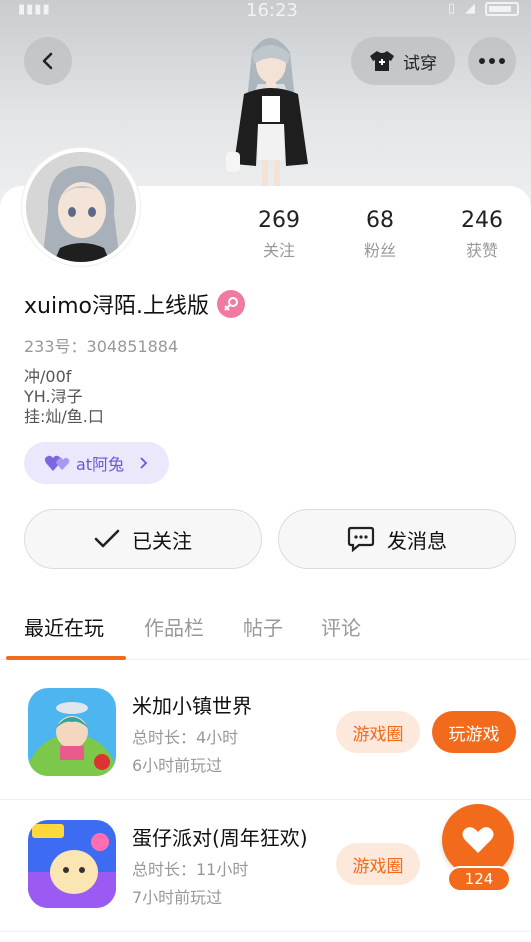 The width and height of the screenshot is (531, 942). What do you see at coordinates (53, 396) in the screenshot?
I see `bio-line: YH.浔子` at bounding box center [53, 396].